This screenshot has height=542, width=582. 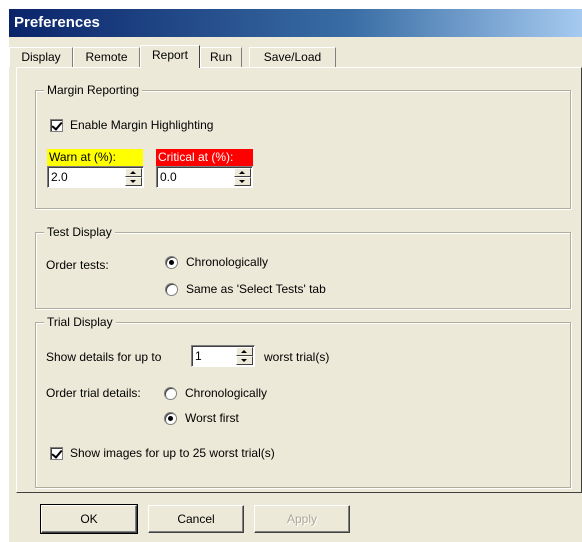 What do you see at coordinates (56, 125) in the screenshot?
I see `enable-margin-highlighting-checkbox` at bounding box center [56, 125].